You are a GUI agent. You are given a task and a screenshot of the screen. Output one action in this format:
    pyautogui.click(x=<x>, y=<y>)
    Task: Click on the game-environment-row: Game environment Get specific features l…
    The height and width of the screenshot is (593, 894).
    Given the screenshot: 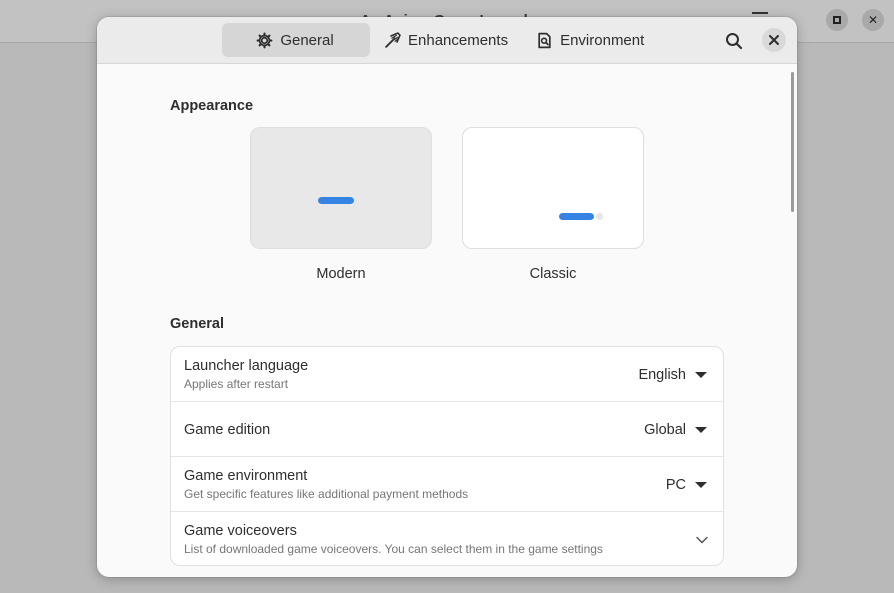 What is the action you would take?
    pyautogui.click(x=447, y=484)
    